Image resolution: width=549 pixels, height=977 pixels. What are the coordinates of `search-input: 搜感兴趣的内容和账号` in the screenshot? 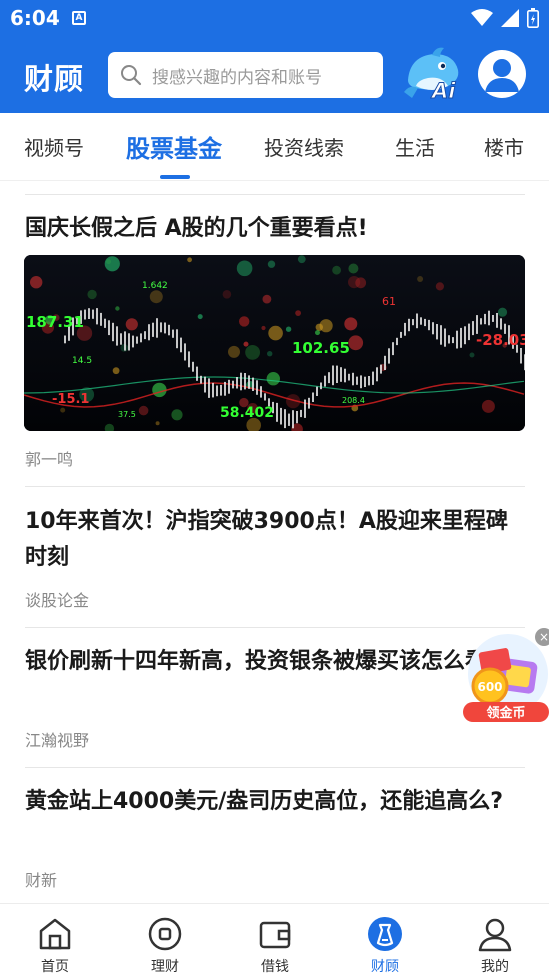 It's located at (245, 75).